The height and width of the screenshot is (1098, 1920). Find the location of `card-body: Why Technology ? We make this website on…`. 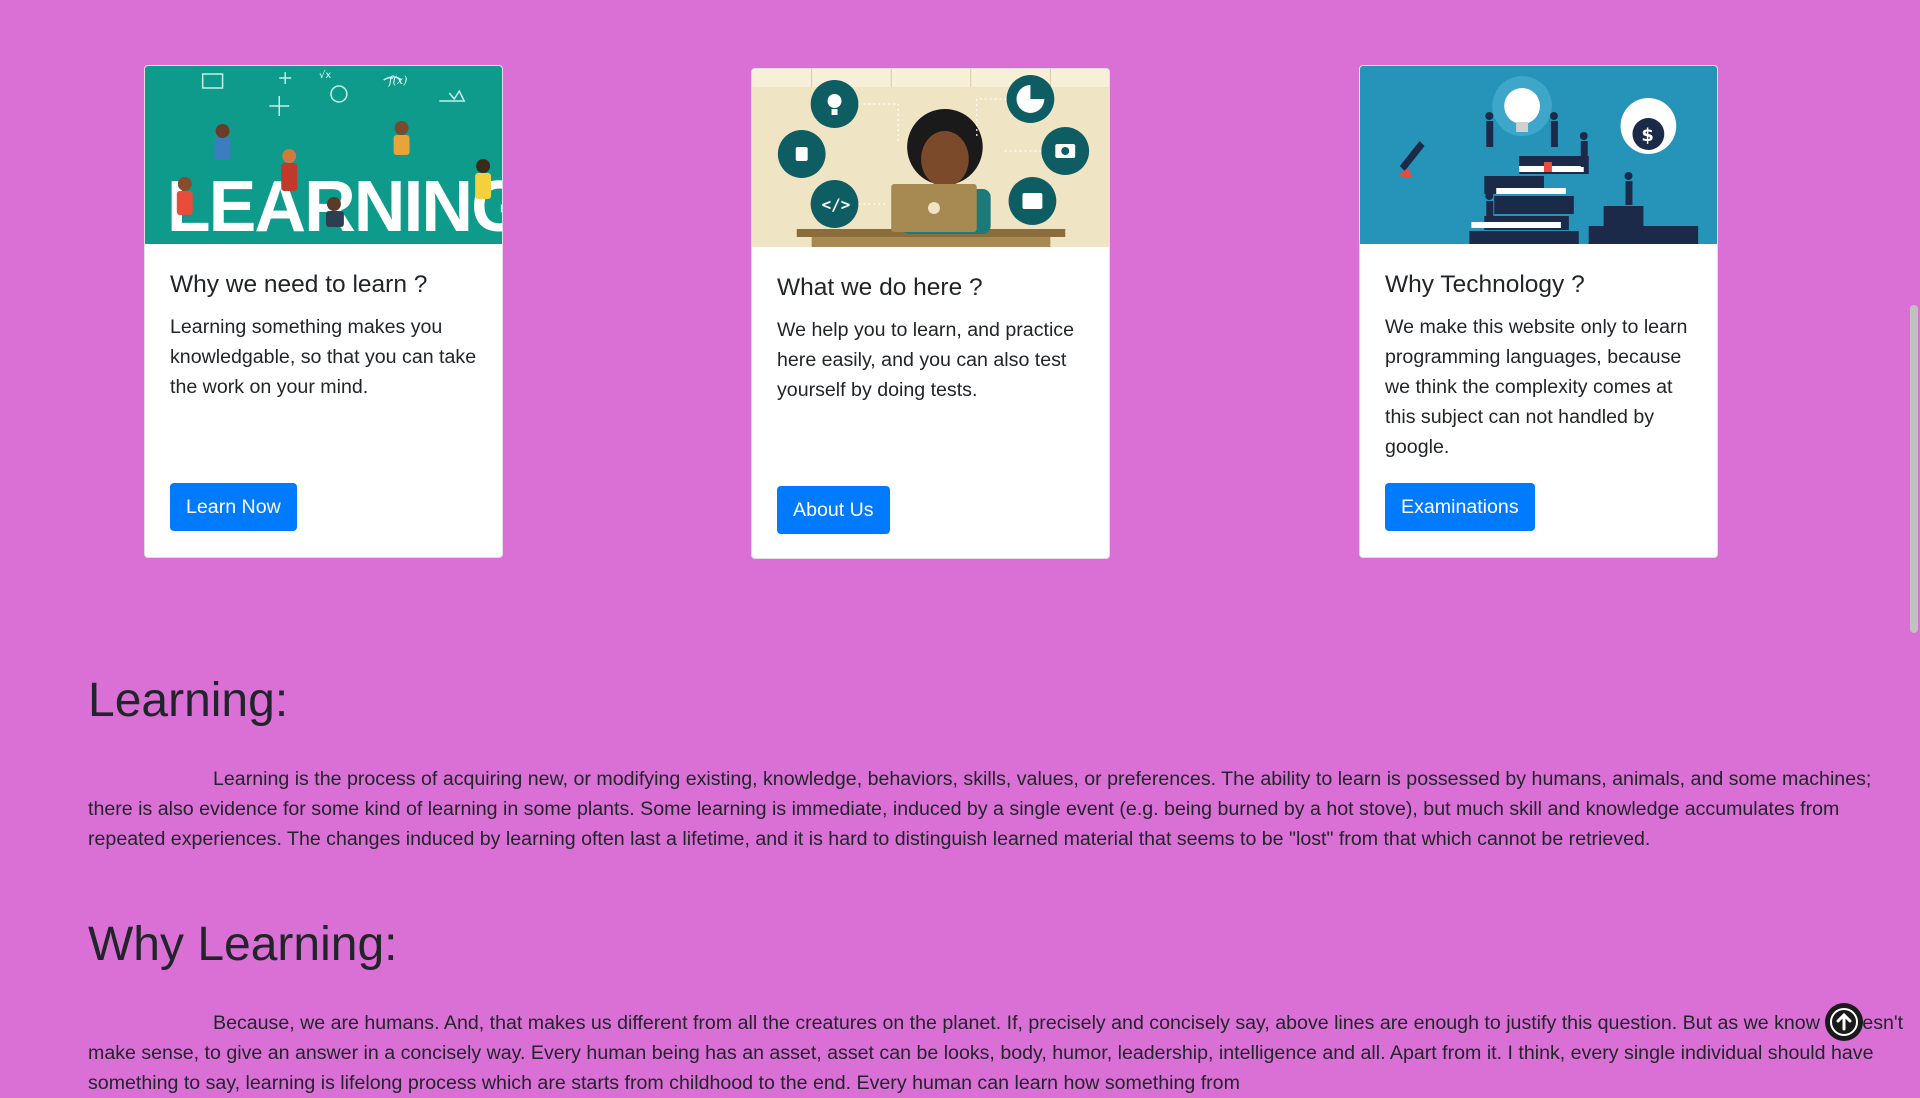

card-body: Why Technology ? We make this website on… is located at coordinates (1538, 400).